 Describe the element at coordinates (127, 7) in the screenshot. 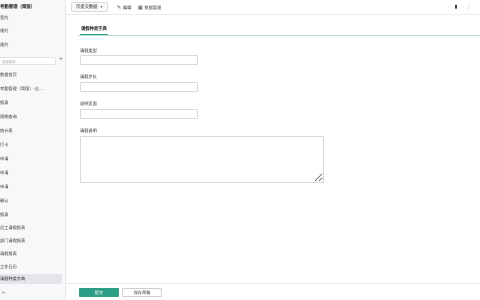

I see `edit-label: 编辑` at that location.